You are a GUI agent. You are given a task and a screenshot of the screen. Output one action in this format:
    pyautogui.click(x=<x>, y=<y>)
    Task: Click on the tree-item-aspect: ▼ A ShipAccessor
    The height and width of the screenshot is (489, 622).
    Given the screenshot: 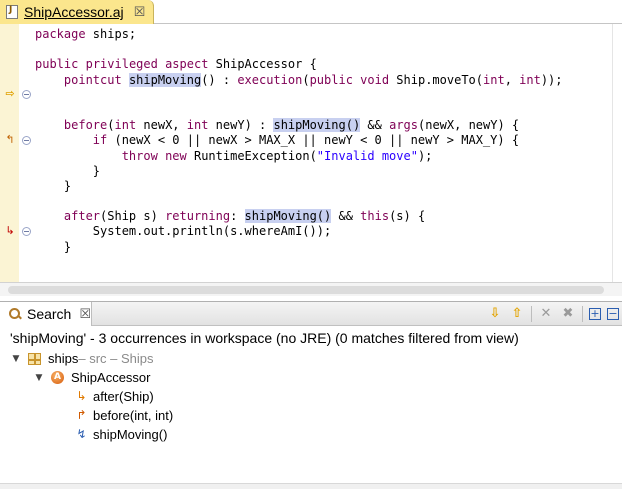 What is the action you would take?
    pyautogui.click(x=92, y=377)
    